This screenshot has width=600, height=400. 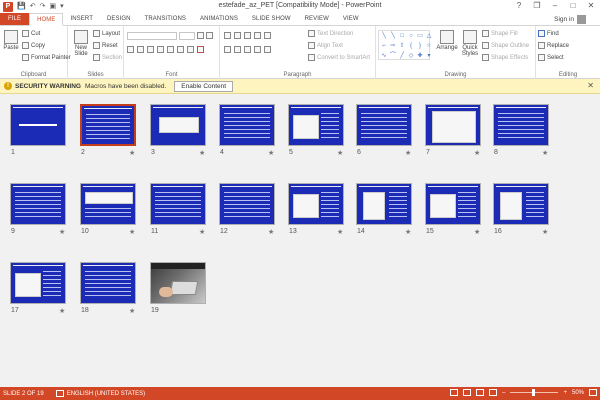 I want to click on normal-view-icon, so click(x=454, y=392).